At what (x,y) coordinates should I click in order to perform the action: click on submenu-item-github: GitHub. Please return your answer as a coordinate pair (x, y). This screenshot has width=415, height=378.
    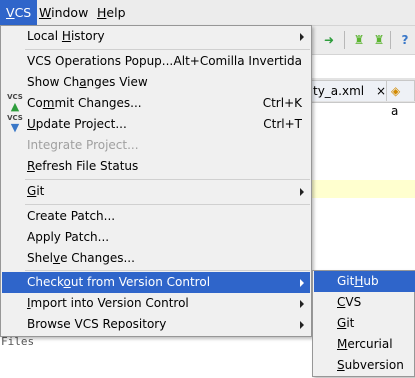
    Looking at the image, I should click on (364, 281).